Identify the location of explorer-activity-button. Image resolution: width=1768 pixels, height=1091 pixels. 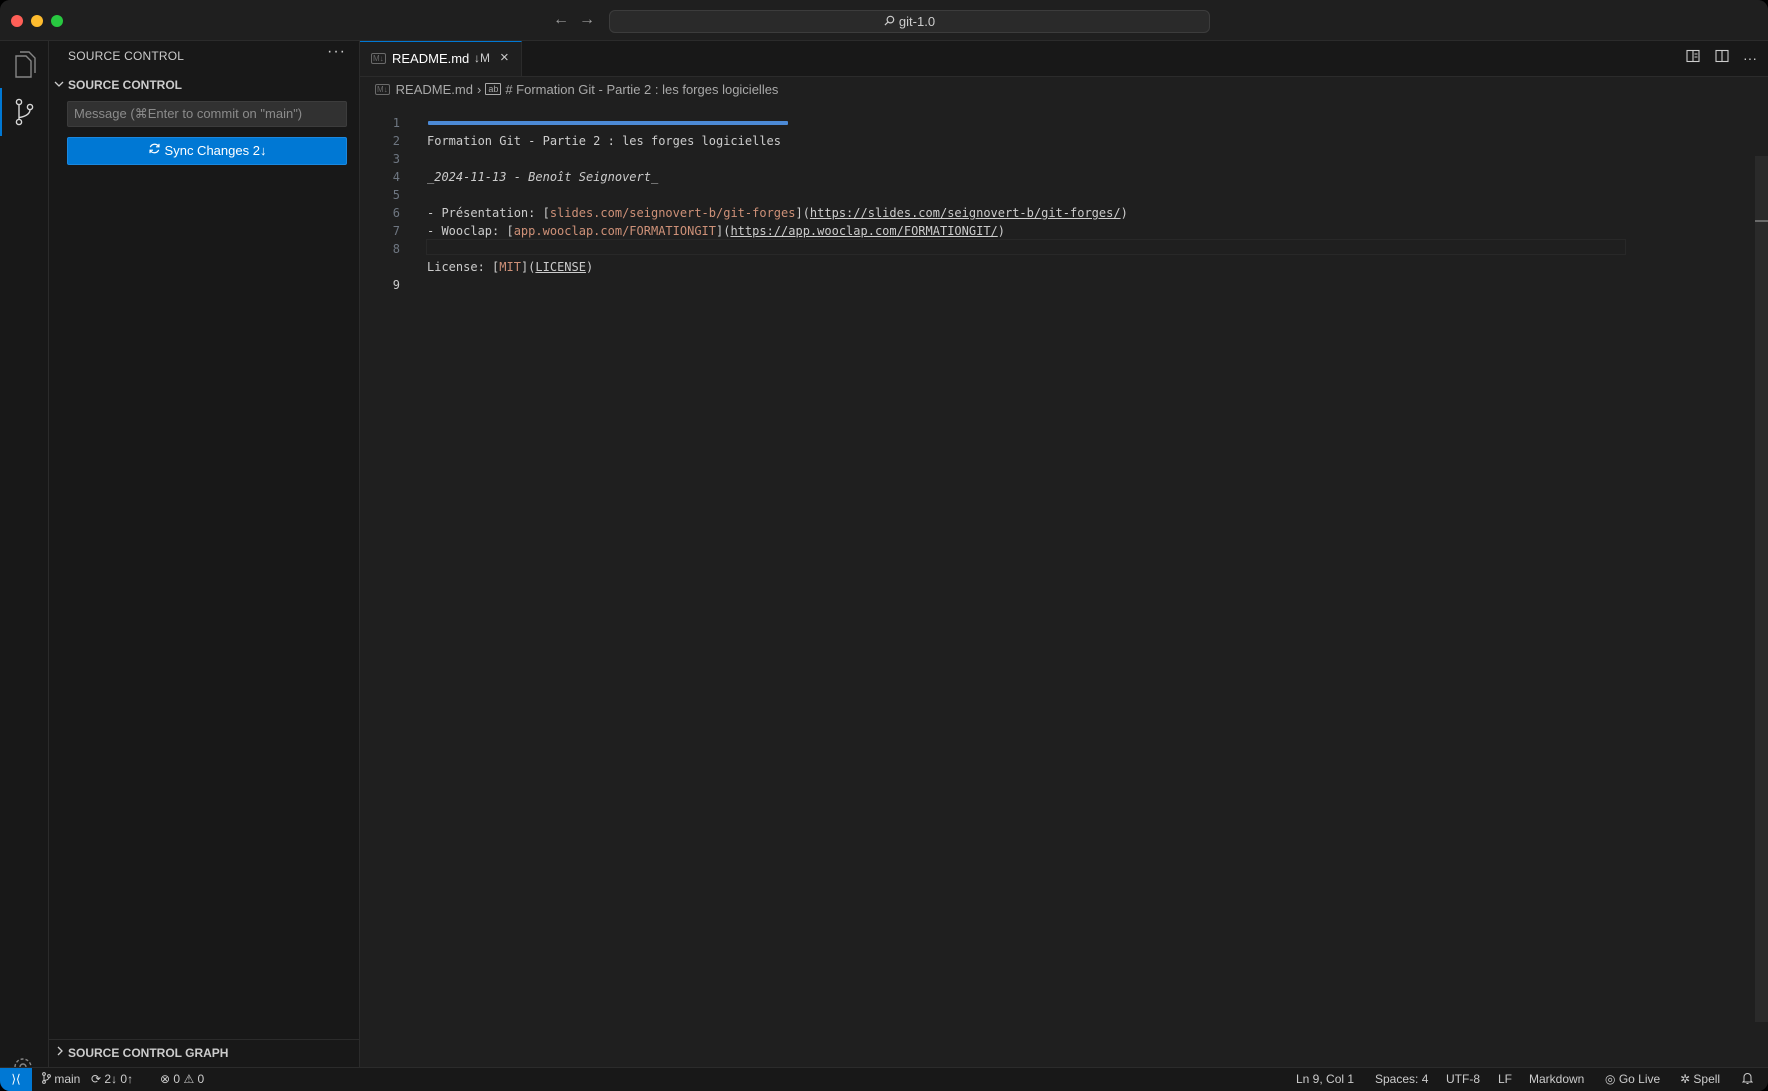
(24, 65).